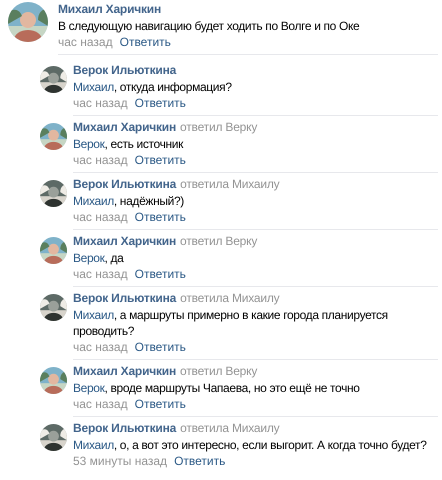 This screenshot has height=480, width=442. I want to click on comment-text: Михаил, о, а вот это интересно, если выгорит. А когда точно будет?, so click(250, 445).